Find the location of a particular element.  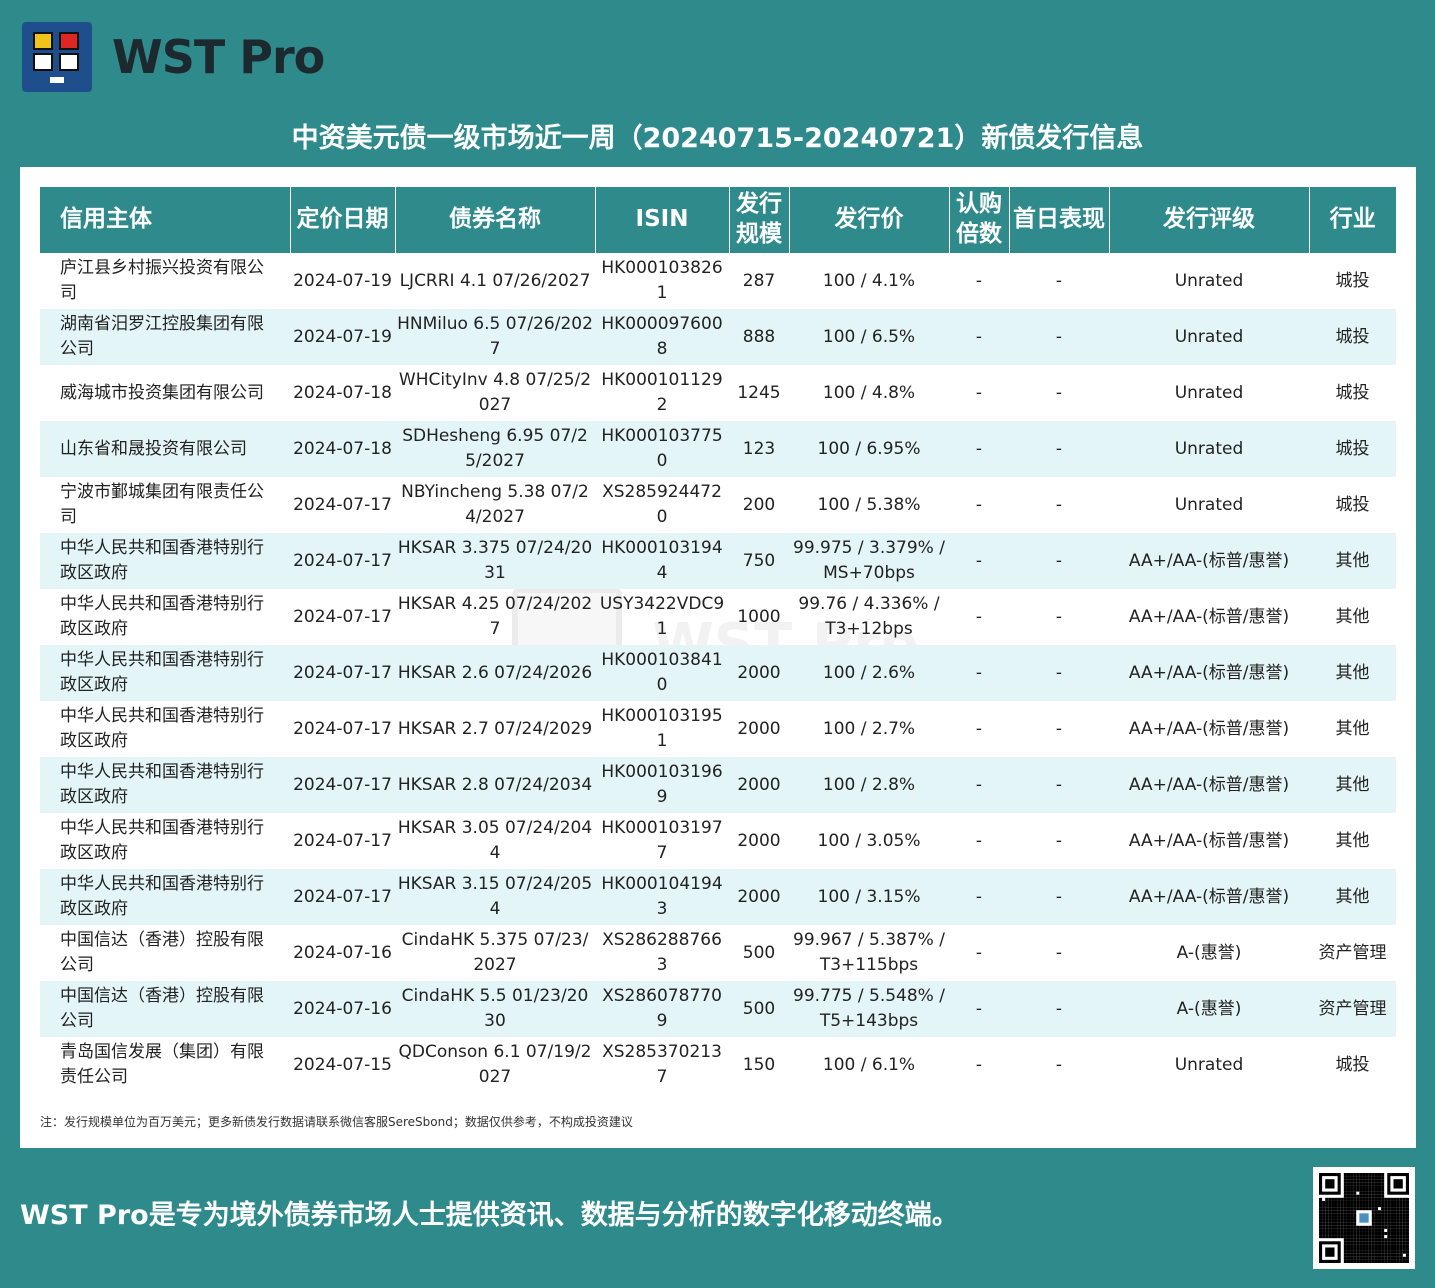

cell-bond-name: HKSAR 2.8 07/24/2034 is located at coordinates (495, 785).